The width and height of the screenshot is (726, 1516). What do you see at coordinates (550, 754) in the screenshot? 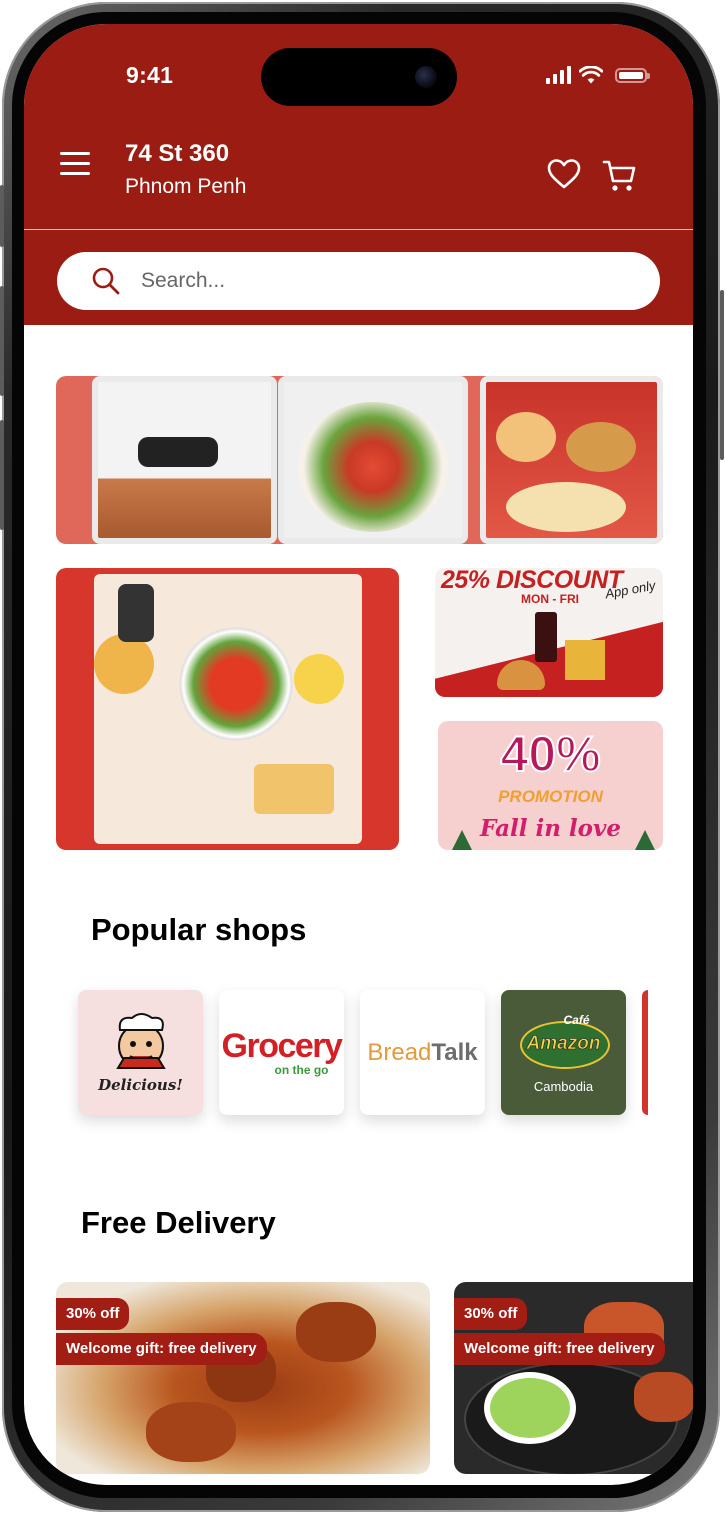
I see `promo-percent: 40%` at bounding box center [550, 754].